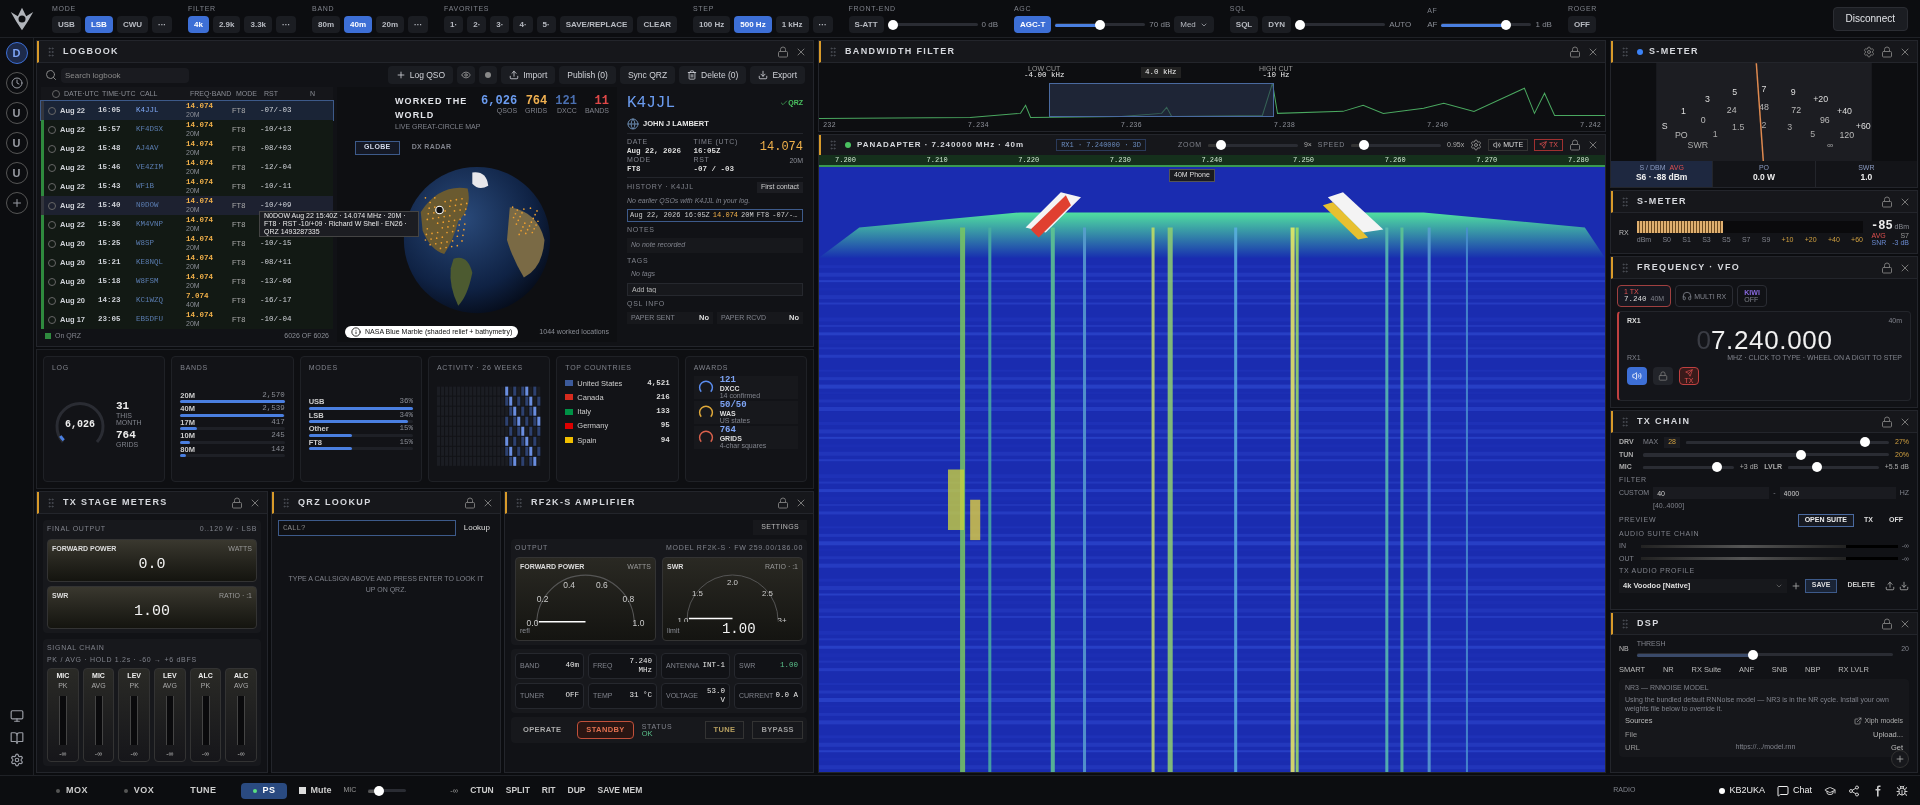 The height and width of the screenshot is (805, 1920). I want to click on toolbar-button: USB, so click(66, 25).